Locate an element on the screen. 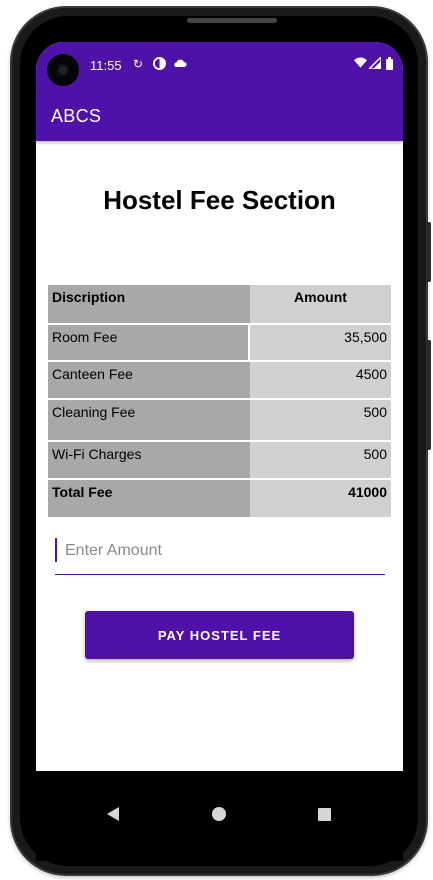  app-title: ABCS is located at coordinates (76, 116).